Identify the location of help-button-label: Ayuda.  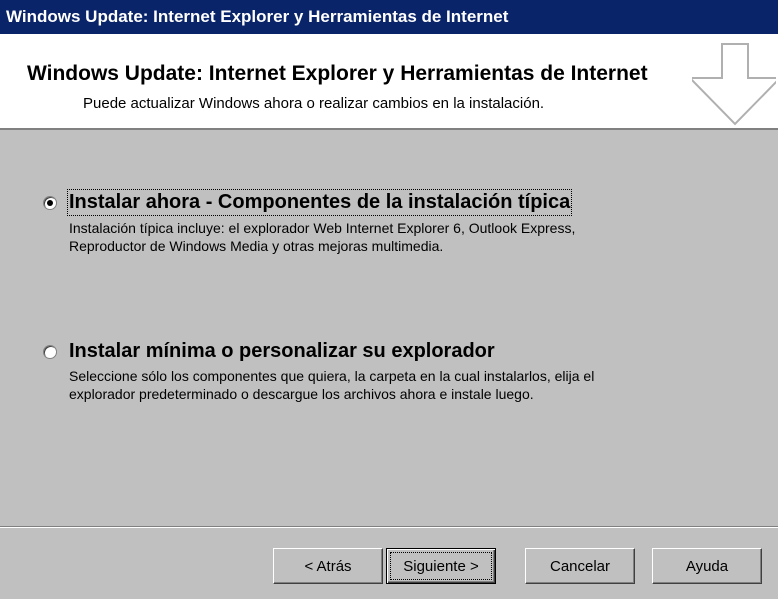
(707, 566).